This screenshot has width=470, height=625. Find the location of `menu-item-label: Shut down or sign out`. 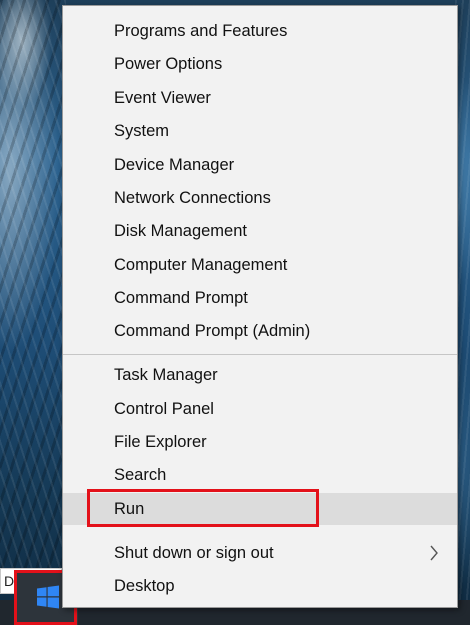

menu-item-label: Shut down or sign out is located at coordinates (194, 553).